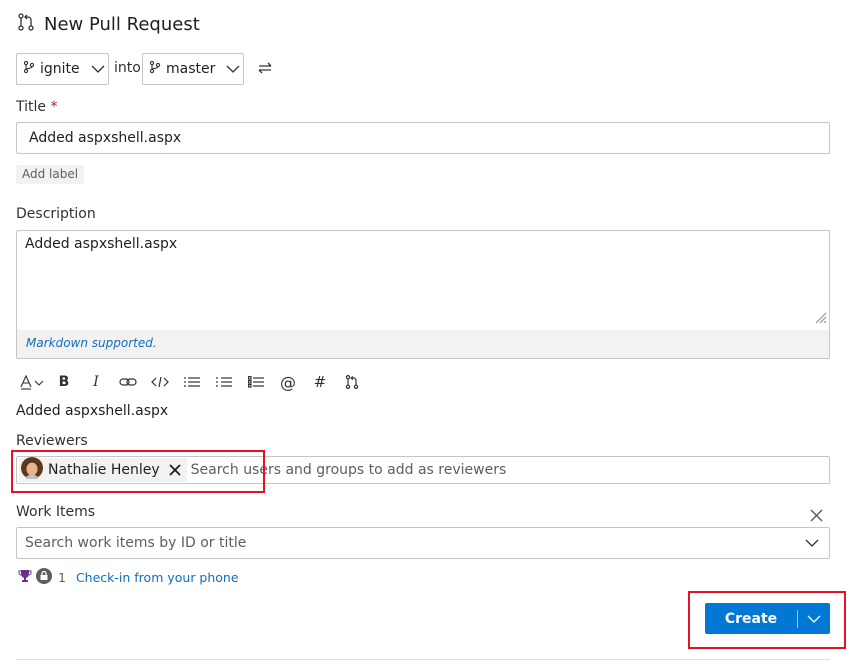 This screenshot has height=667, width=865. Describe the element at coordinates (64, 382) in the screenshot. I see `bold-icon: B` at that location.